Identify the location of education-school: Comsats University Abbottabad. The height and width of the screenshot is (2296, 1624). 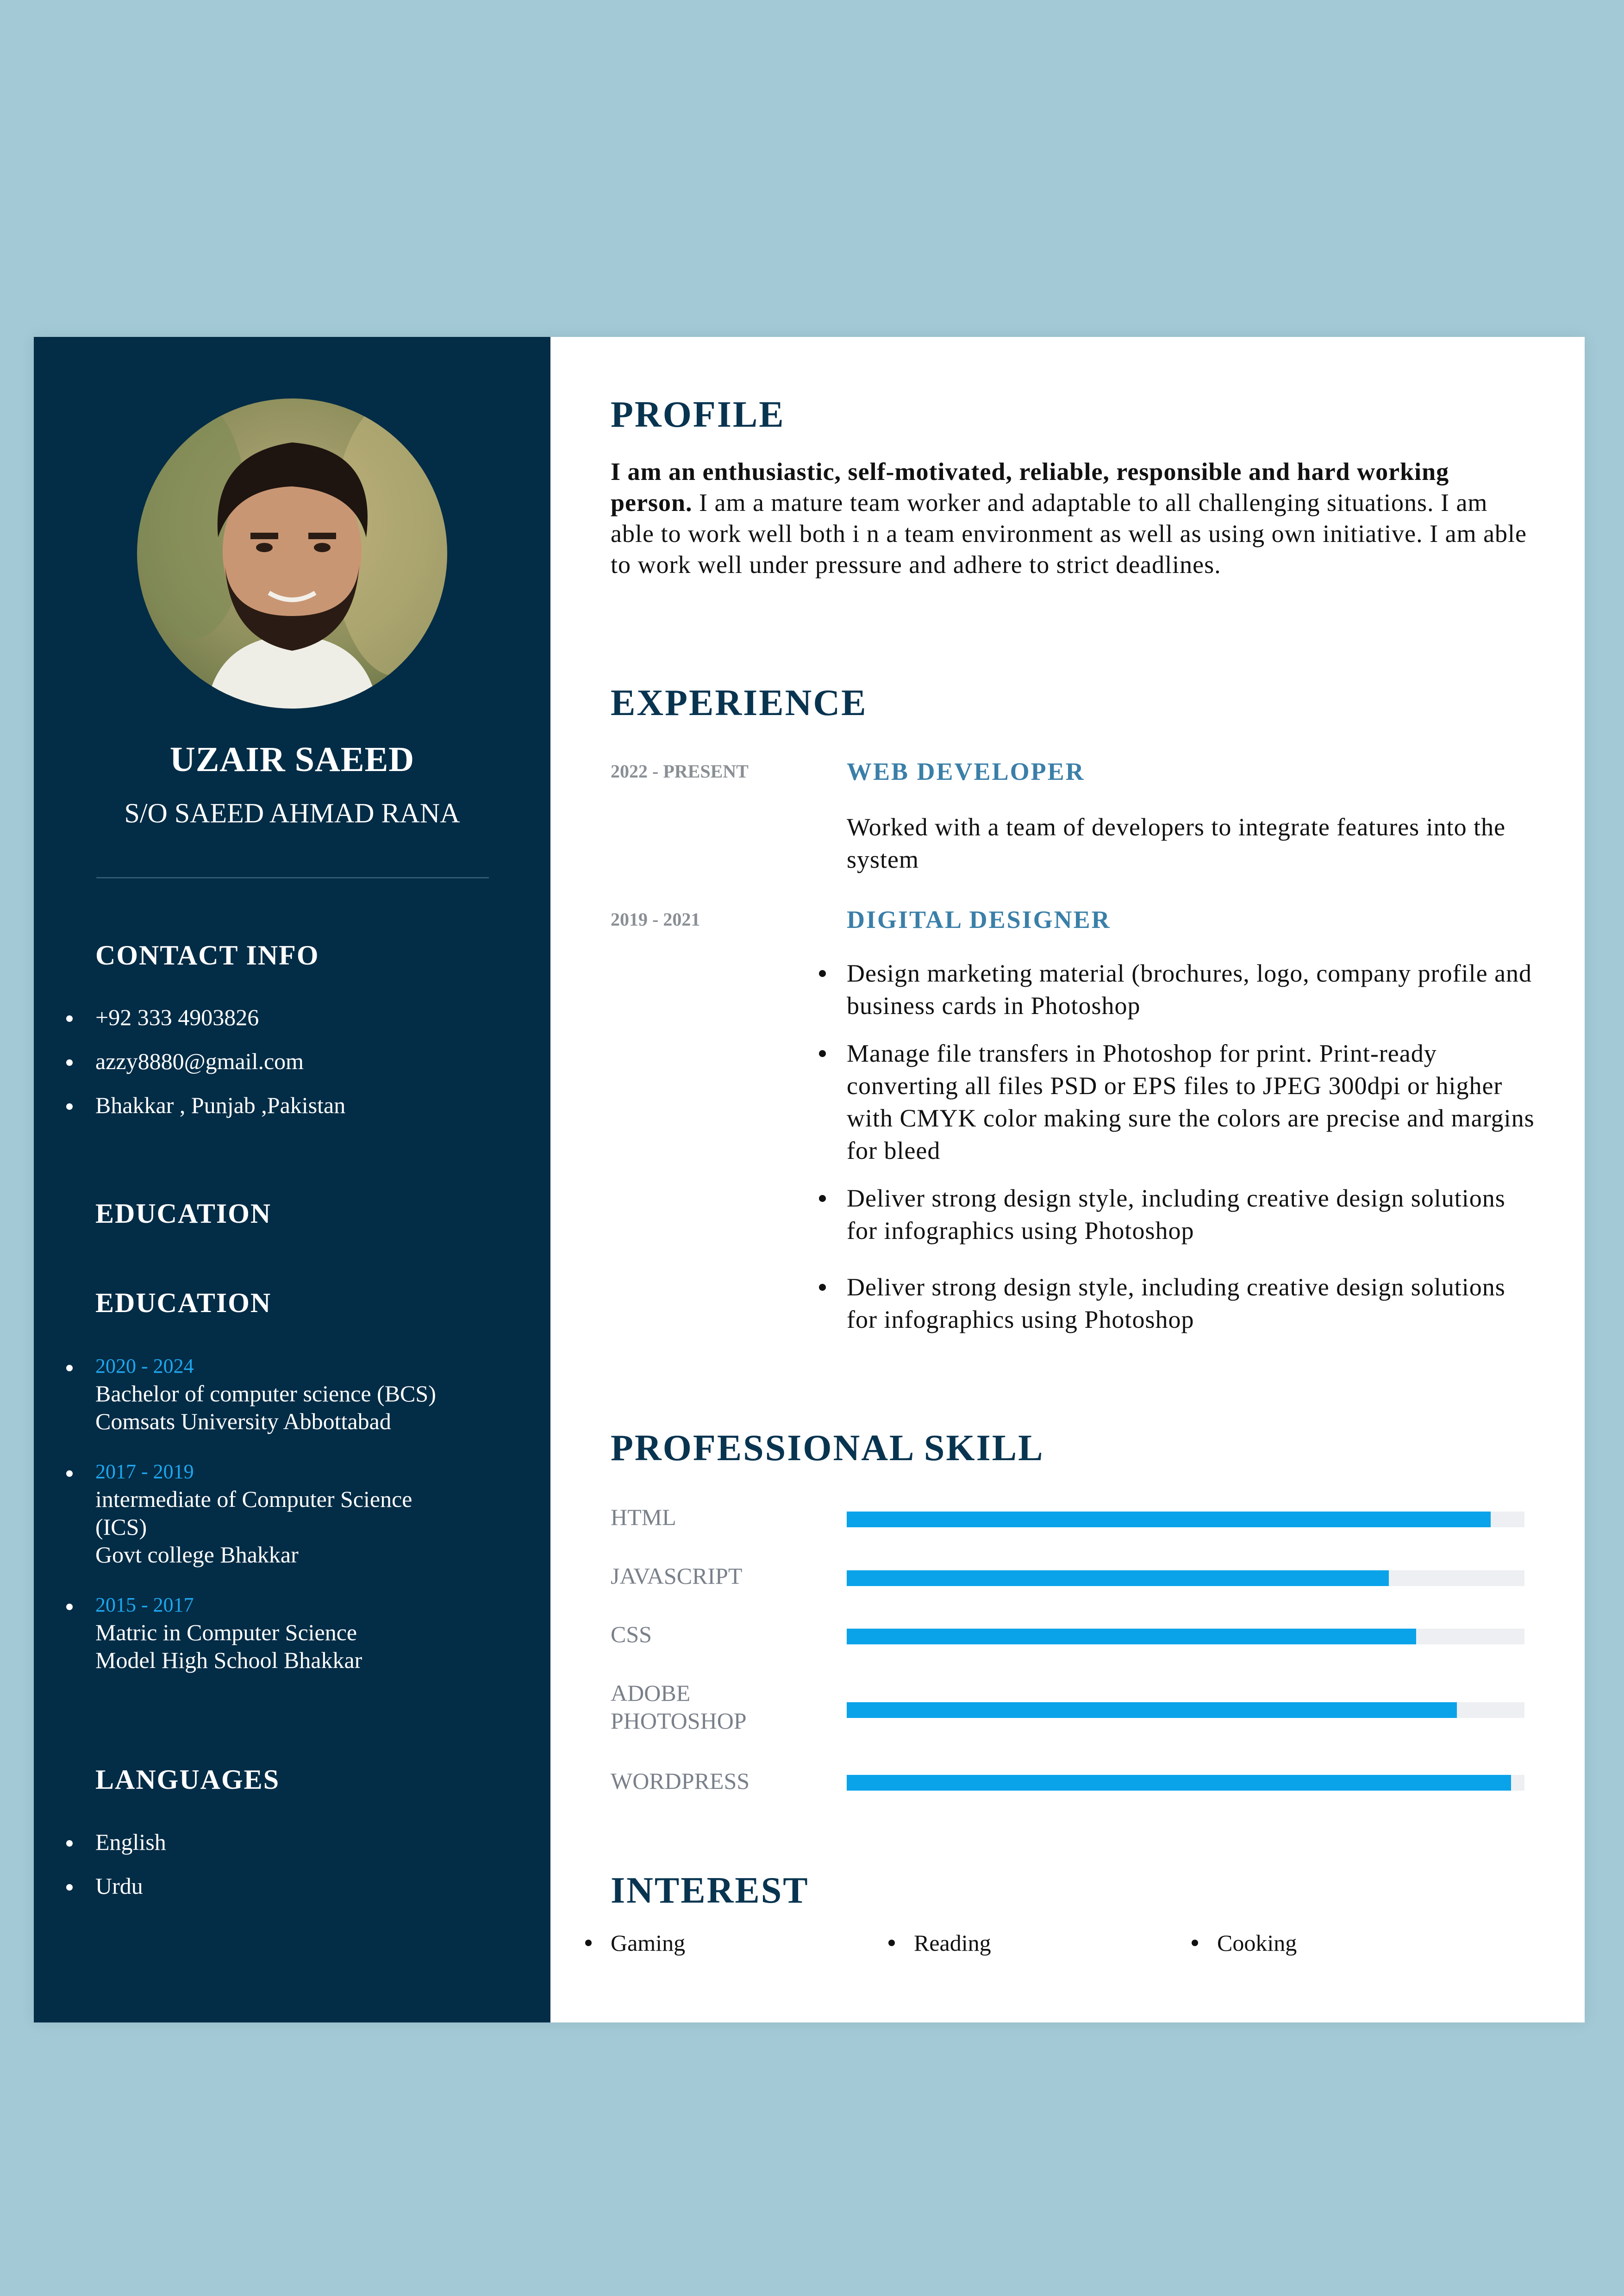
(243, 1421).